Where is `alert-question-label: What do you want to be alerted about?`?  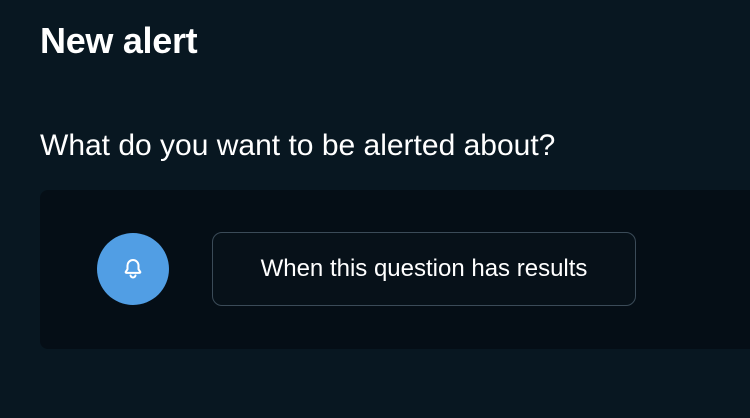 alert-question-label: What do you want to be alerted about? is located at coordinates (298, 145).